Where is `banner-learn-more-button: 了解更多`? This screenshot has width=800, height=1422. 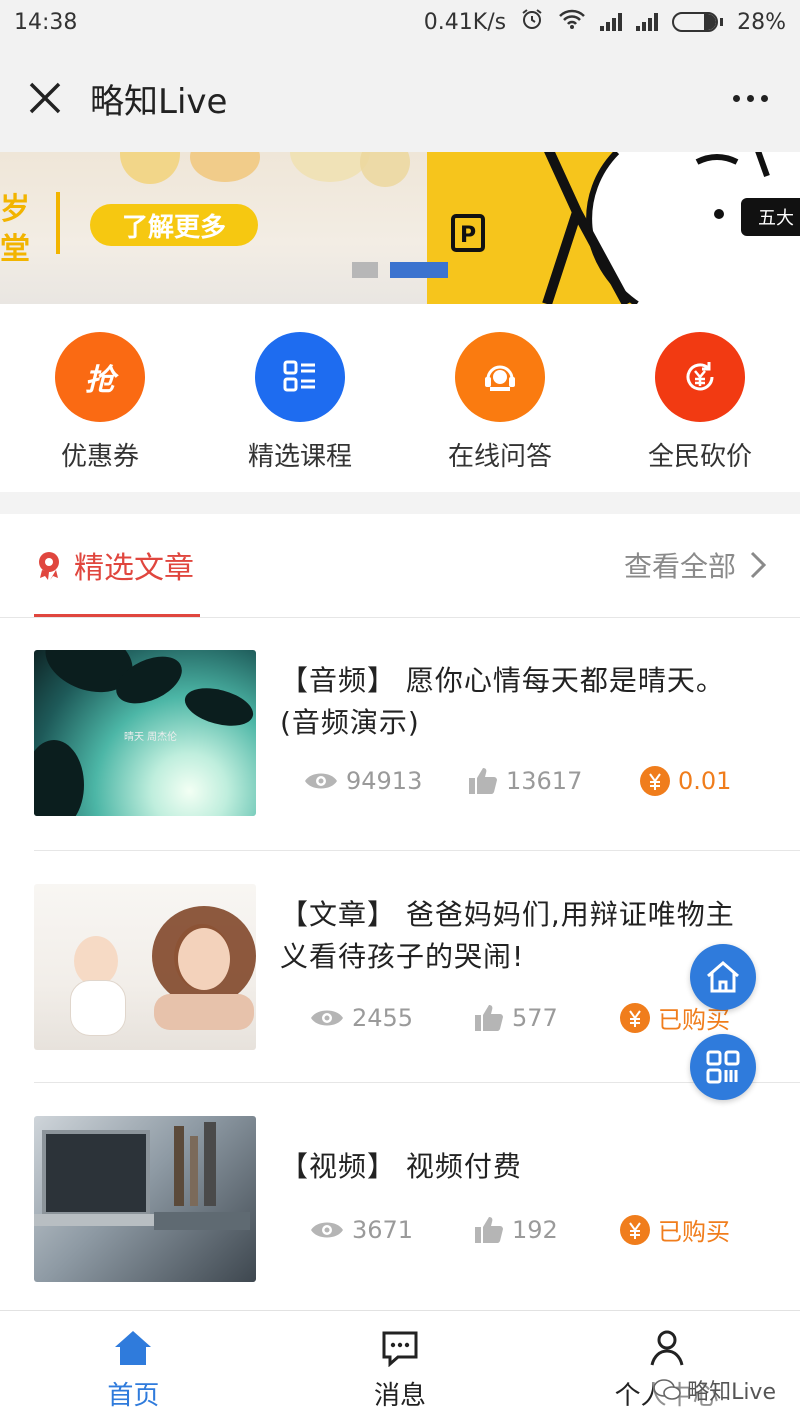 banner-learn-more-button: 了解更多 is located at coordinates (174, 225).